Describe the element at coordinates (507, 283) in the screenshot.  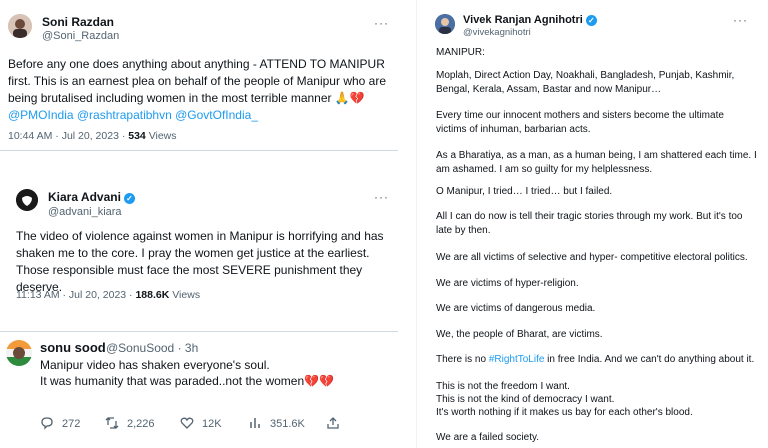
I see `tweet-line: We are victims of hyper-religion.` at that location.